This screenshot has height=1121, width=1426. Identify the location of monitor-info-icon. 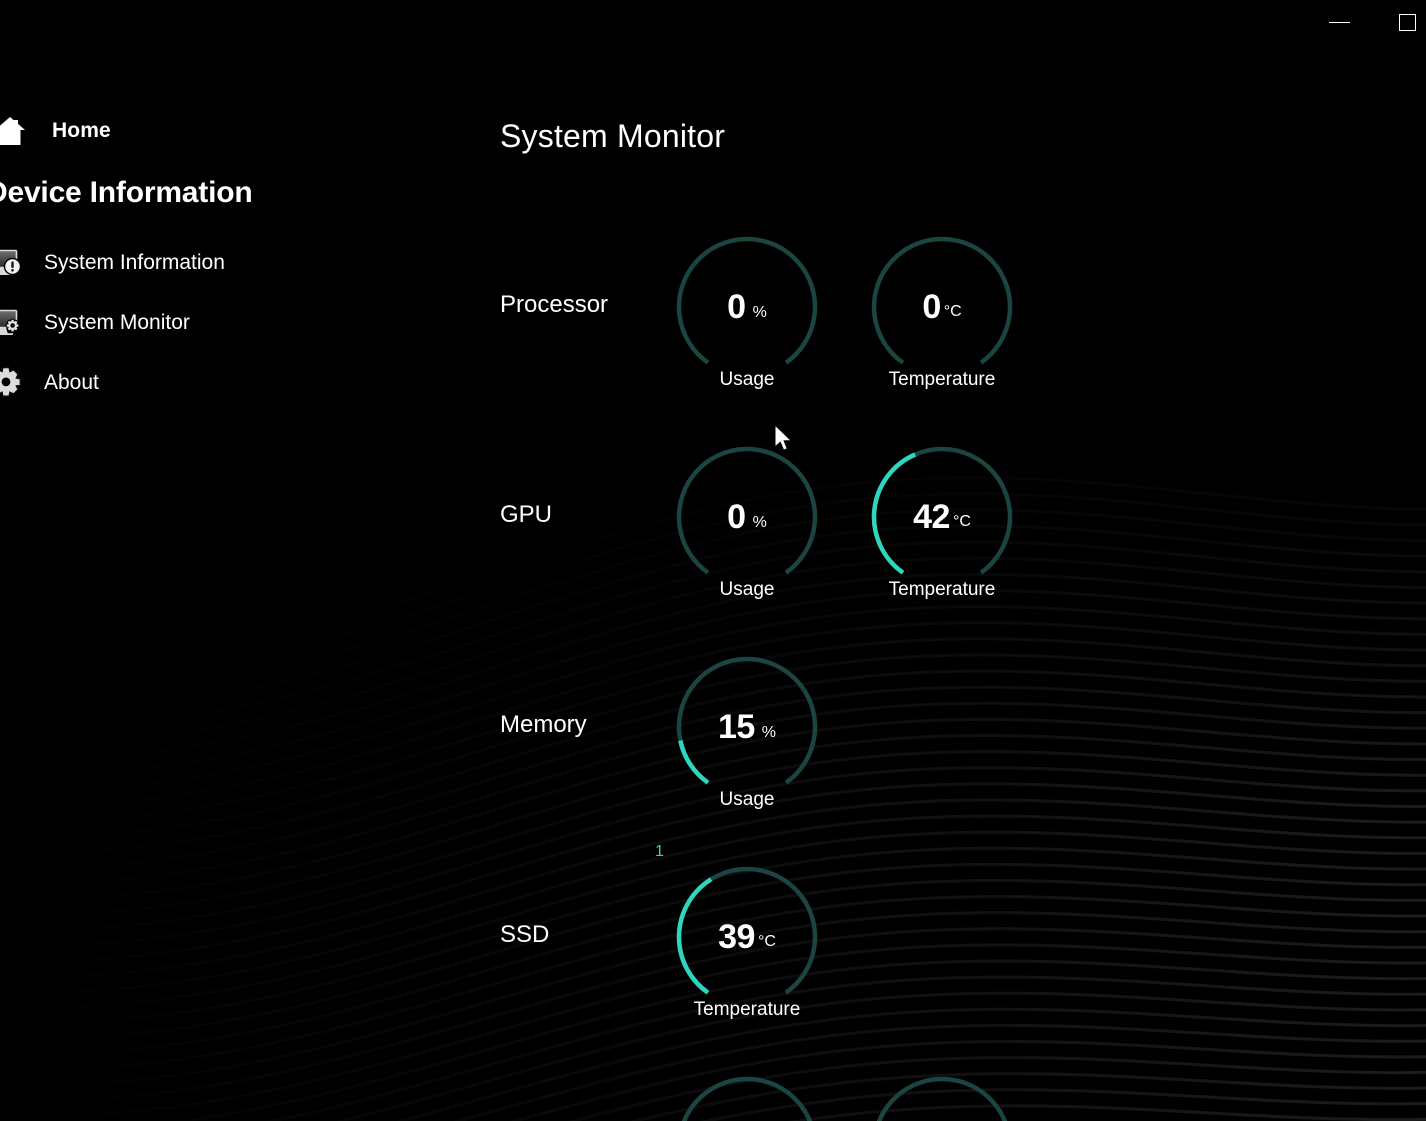
(15, 263).